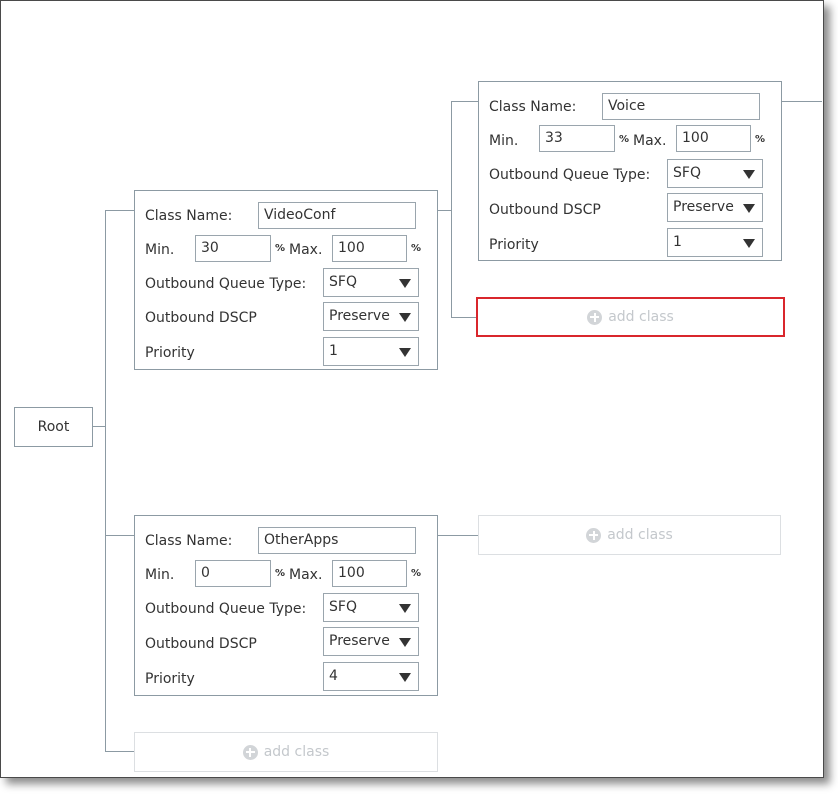  I want to click on connector-add-videoconf, so click(464, 317).